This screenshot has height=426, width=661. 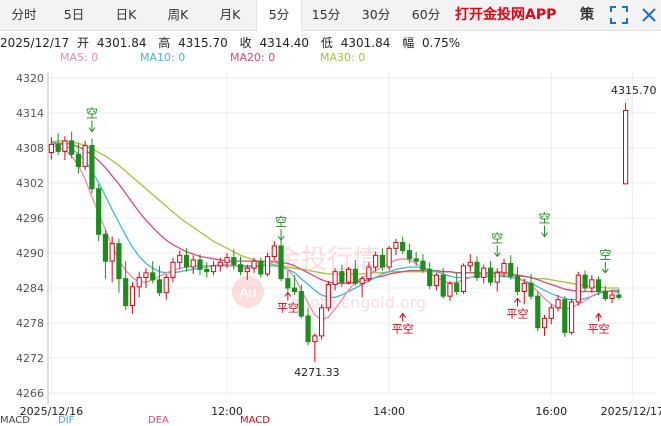 What do you see at coordinates (30, 218) in the screenshot?
I see `y-tick-label: 4296` at bounding box center [30, 218].